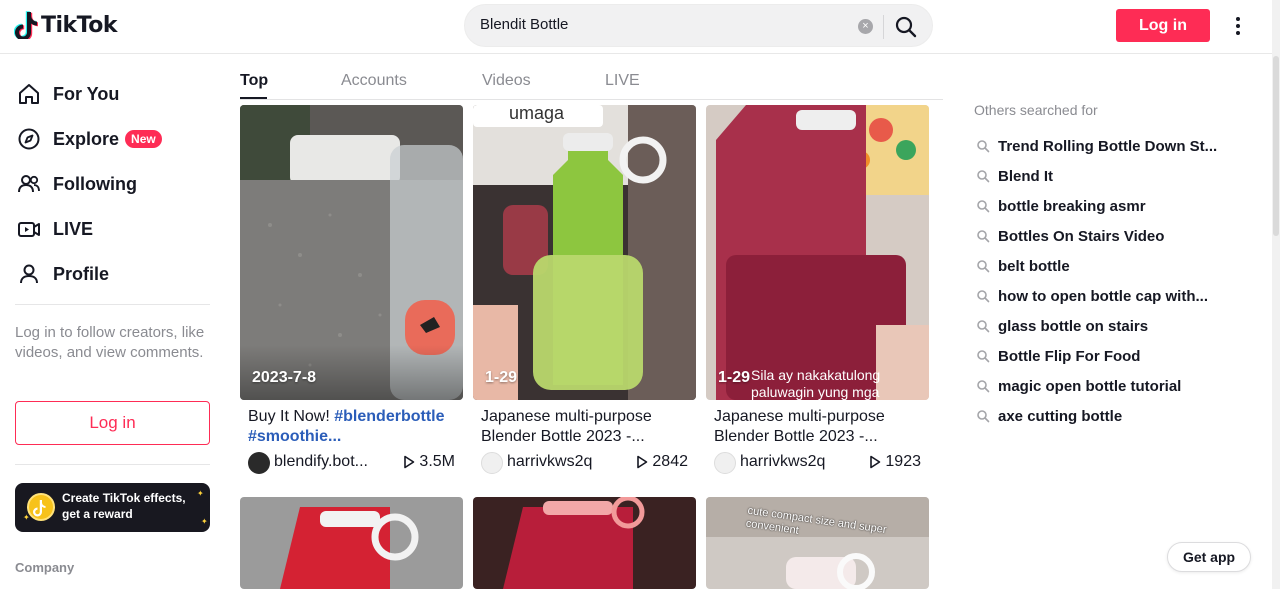 This screenshot has height=589, width=1280. I want to click on video-thumbnail: umaga 1-29, so click(584, 252).